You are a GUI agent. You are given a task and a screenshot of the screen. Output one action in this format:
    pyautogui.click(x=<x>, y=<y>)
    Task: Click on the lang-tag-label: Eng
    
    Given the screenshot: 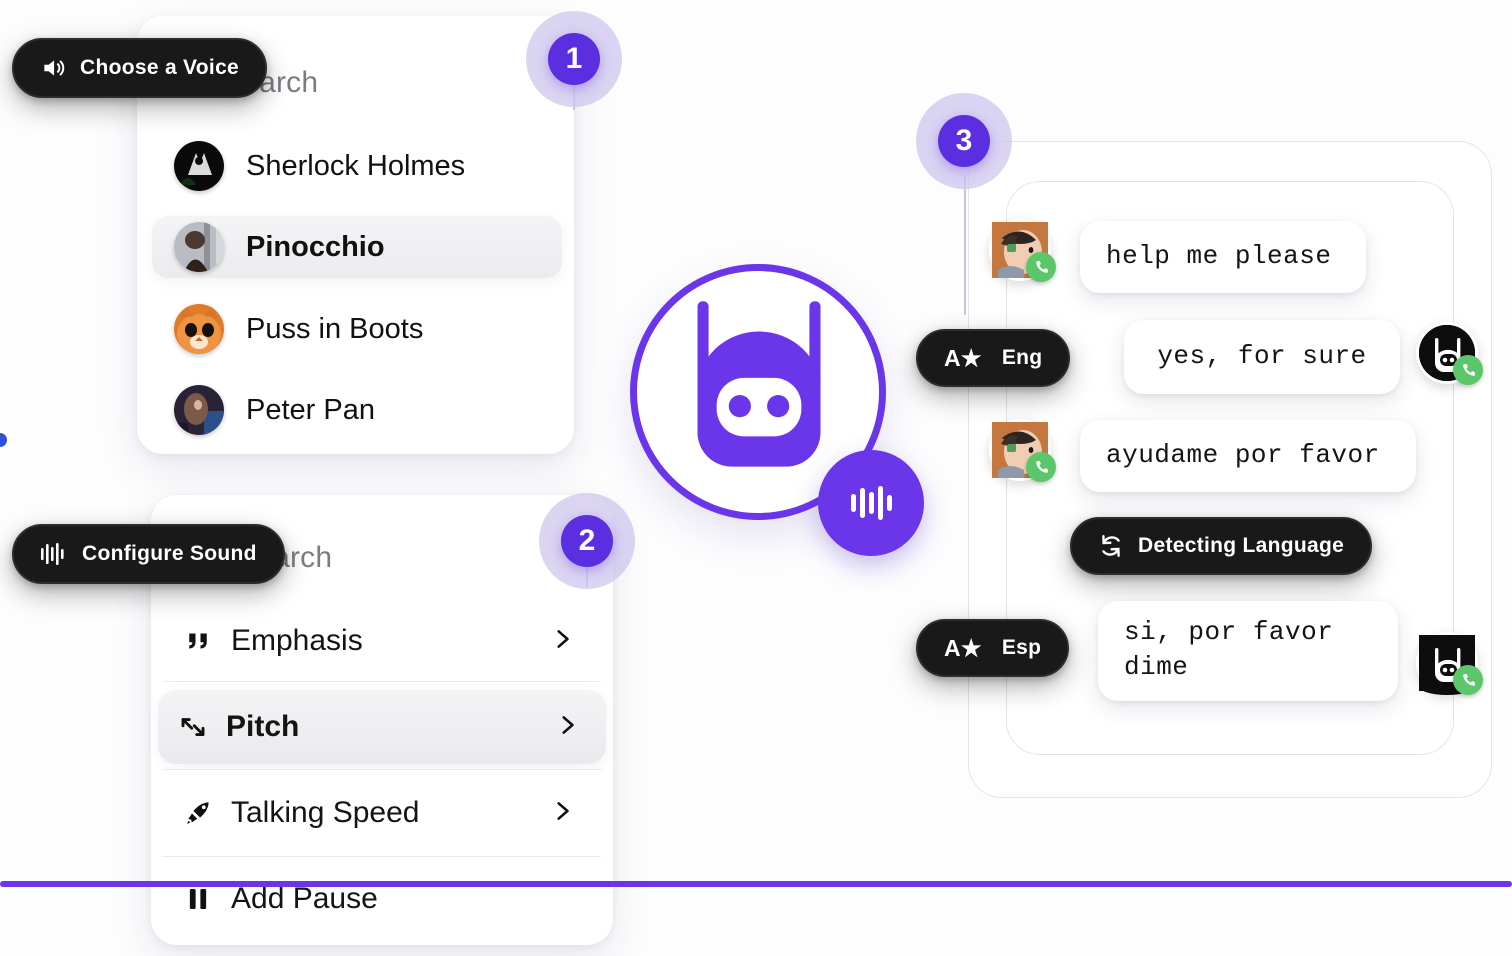 What is the action you would take?
    pyautogui.click(x=1022, y=357)
    